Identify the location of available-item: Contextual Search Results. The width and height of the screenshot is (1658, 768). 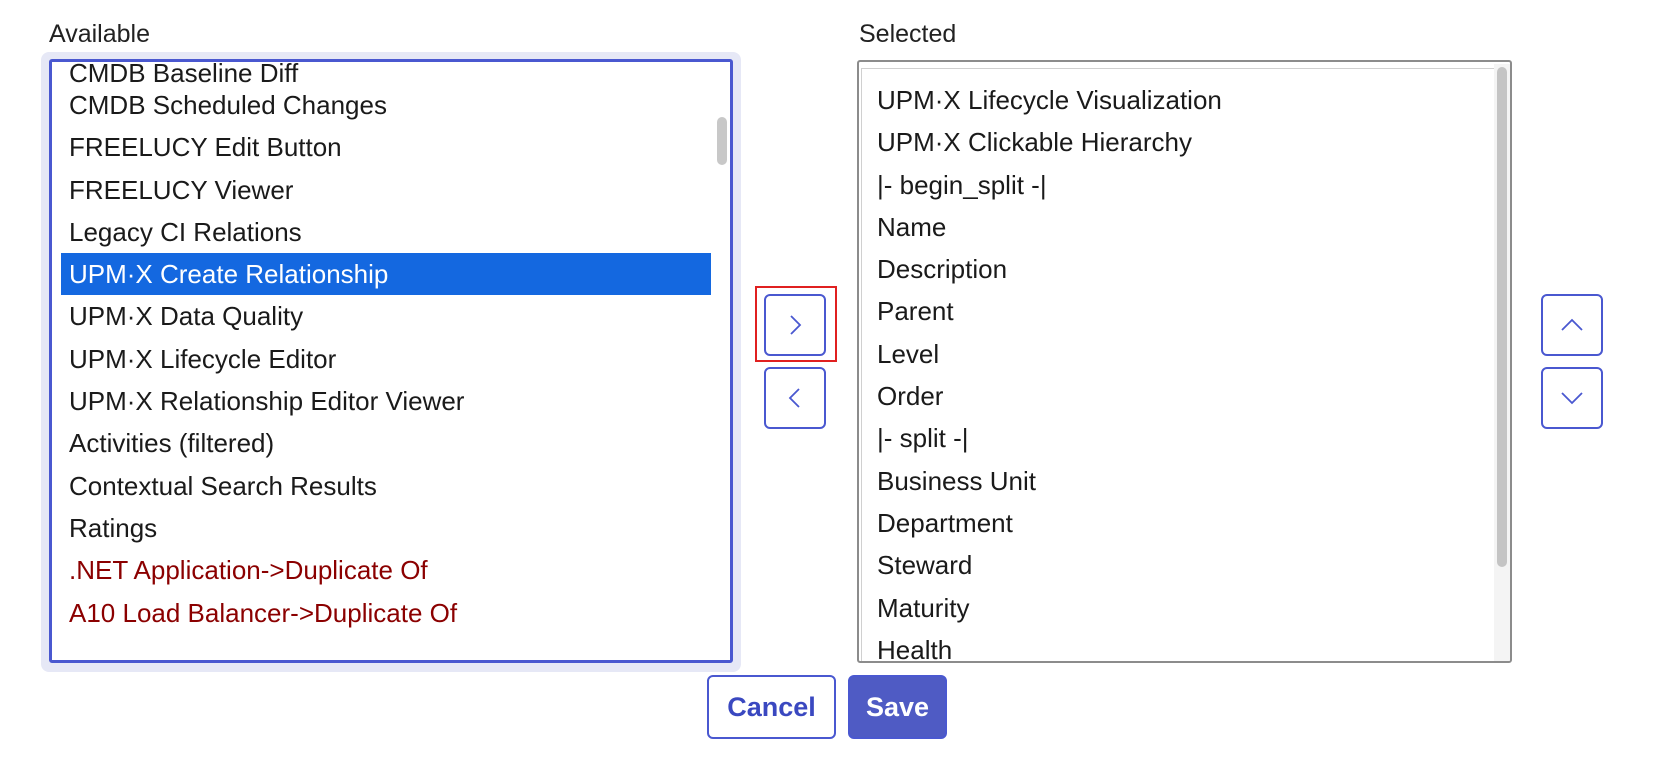
(386, 486).